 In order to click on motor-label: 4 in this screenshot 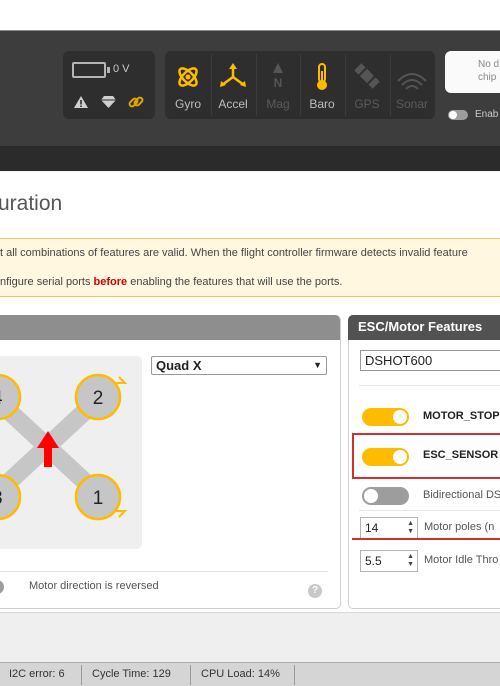, I will do `click(1, 398)`.